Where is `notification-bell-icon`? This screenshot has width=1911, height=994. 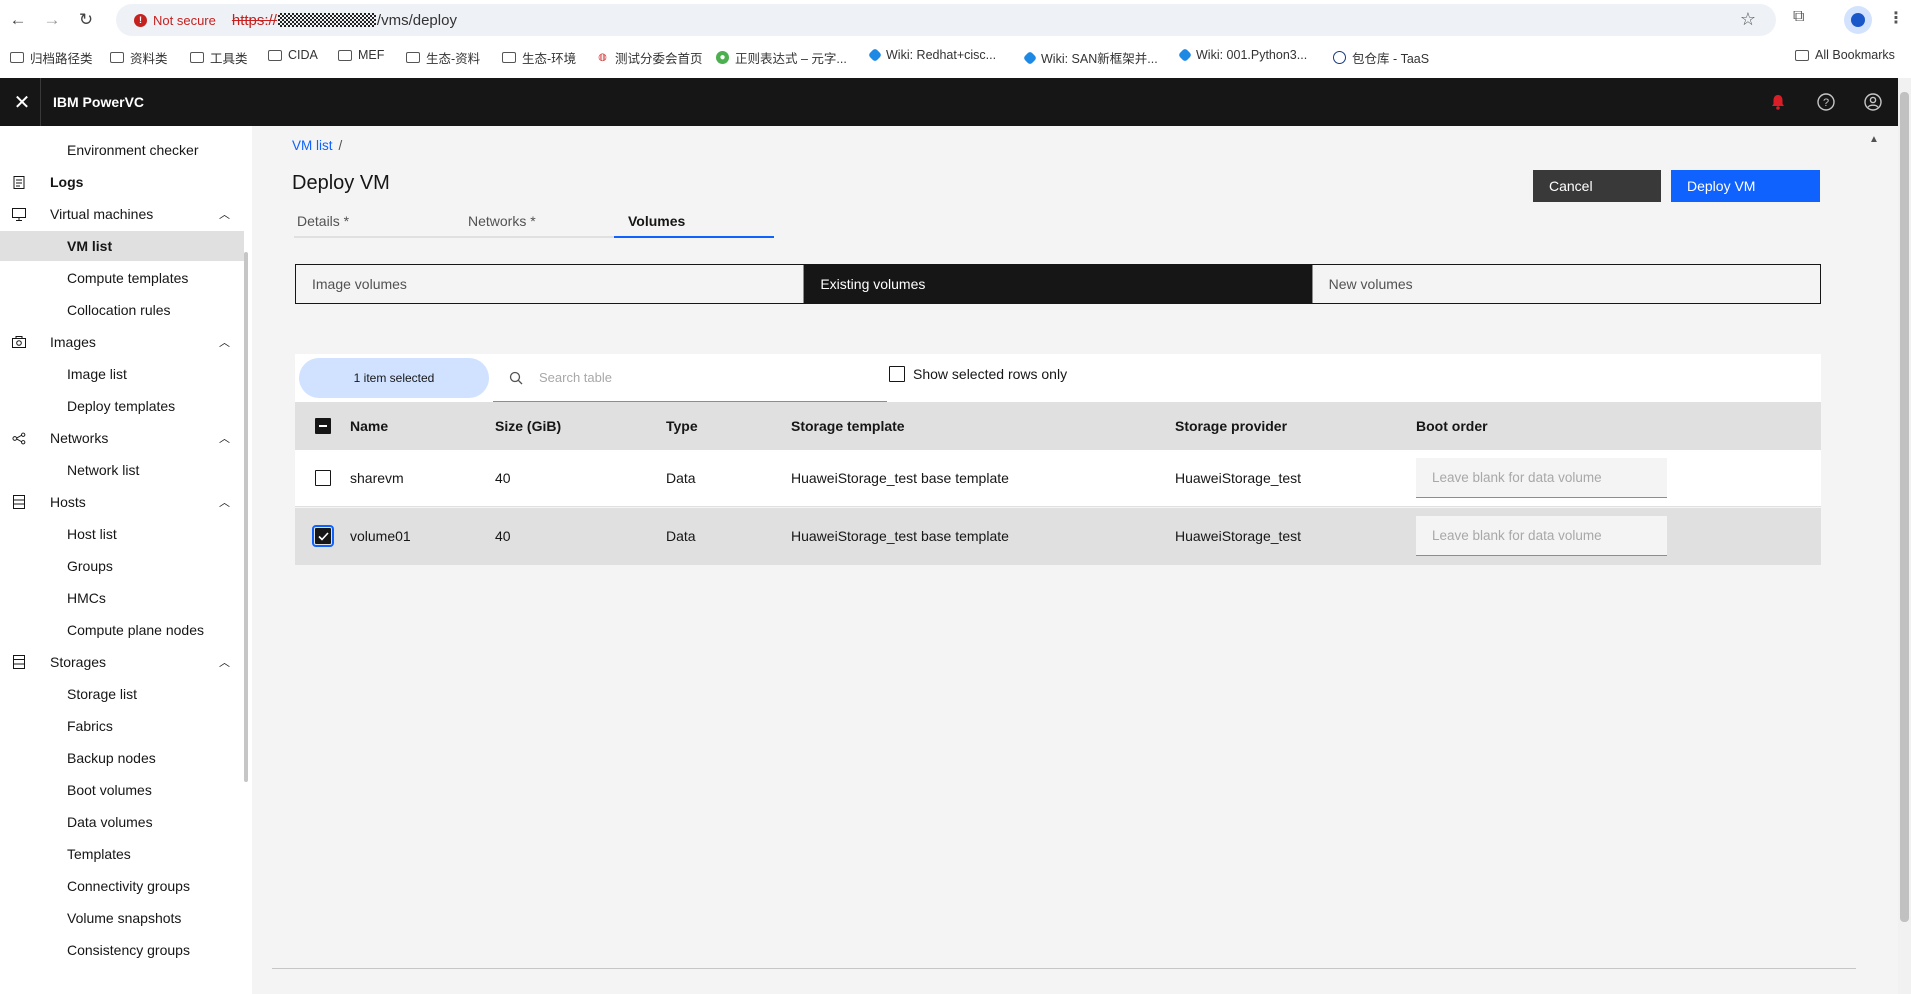
notification-bell-icon is located at coordinates (1778, 102).